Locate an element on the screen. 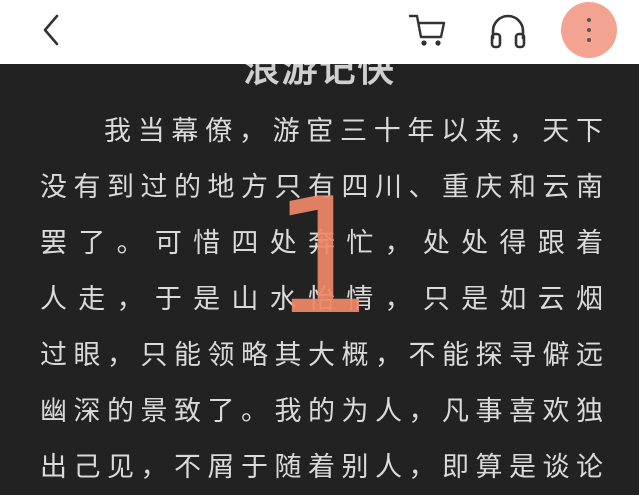 This screenshot has width=639, height=495. page-number-overlay: 1 is located at coordinates (323, 256).